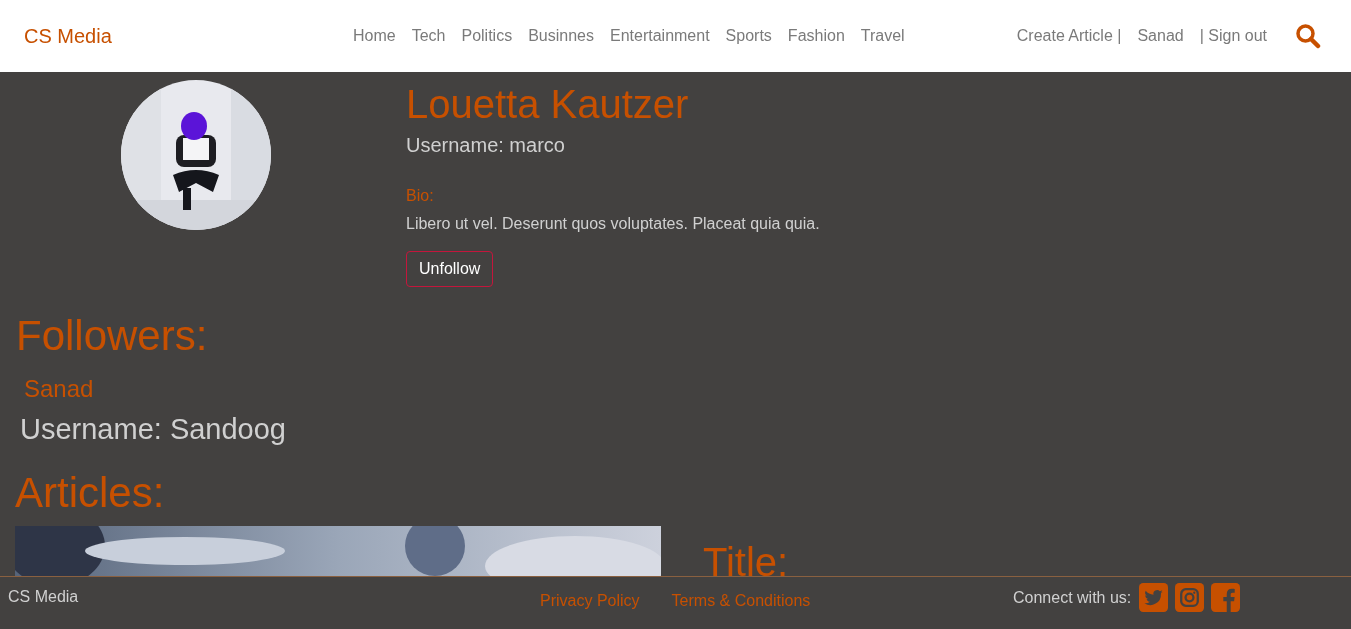 Image resolution: width=1351 pixels, height=629 pixels. I want to click on instagram-icon, so click(1190, 597).